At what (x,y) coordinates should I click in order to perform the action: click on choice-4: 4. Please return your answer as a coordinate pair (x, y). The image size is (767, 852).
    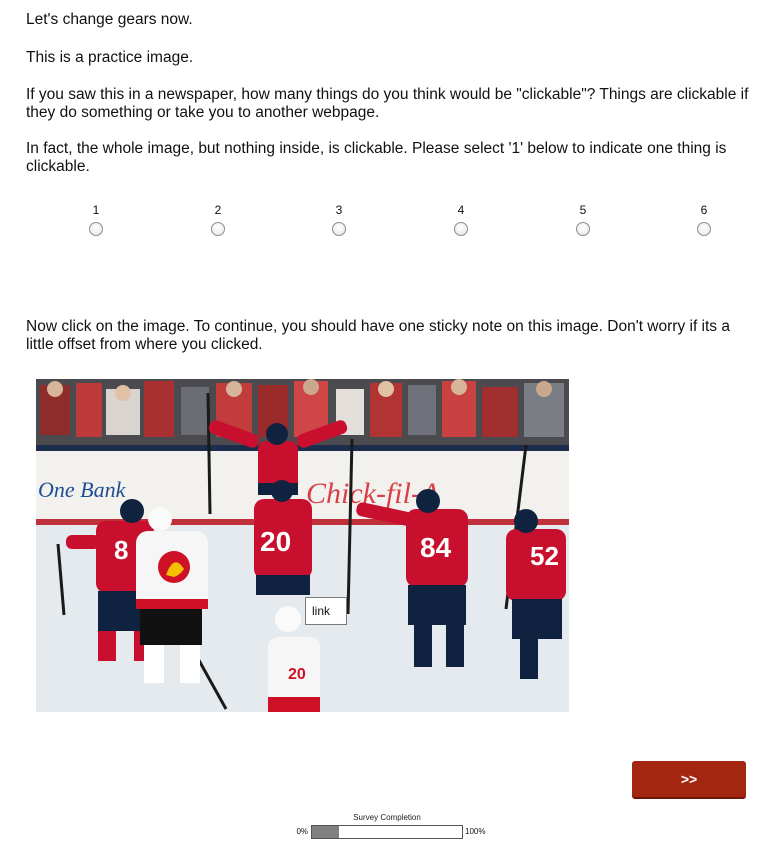
    Looking at the image, I should click on (461, 222).